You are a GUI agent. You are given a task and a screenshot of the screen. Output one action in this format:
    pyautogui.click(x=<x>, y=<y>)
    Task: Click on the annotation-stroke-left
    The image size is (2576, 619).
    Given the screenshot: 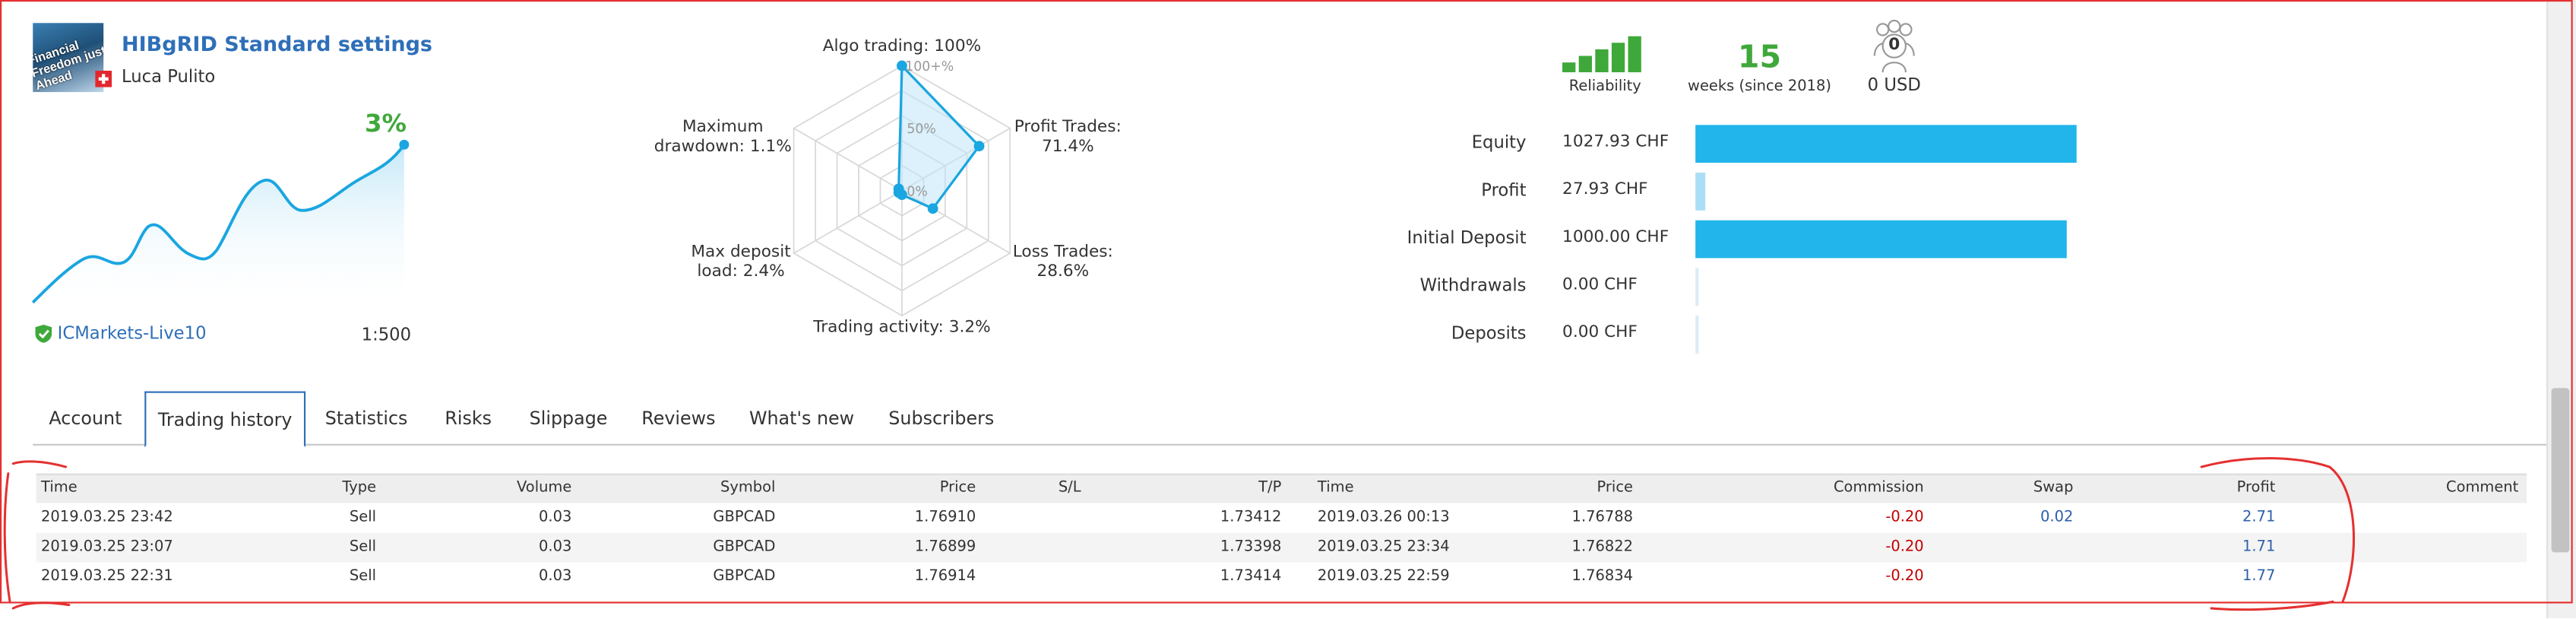 What is the action you would take?
    pyautogui.click(x=7, y=537)
    